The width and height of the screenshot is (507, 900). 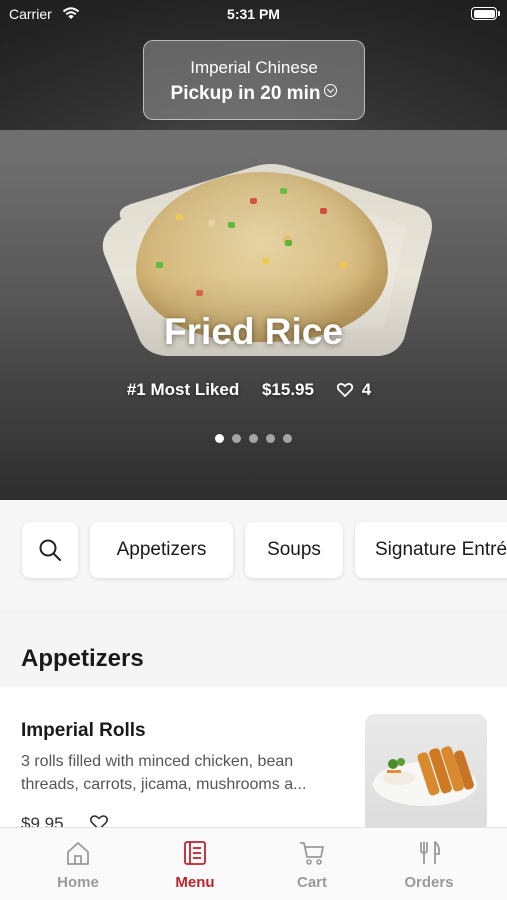 I want to click on featured-price: $15.95, so click(x=287, y=389).